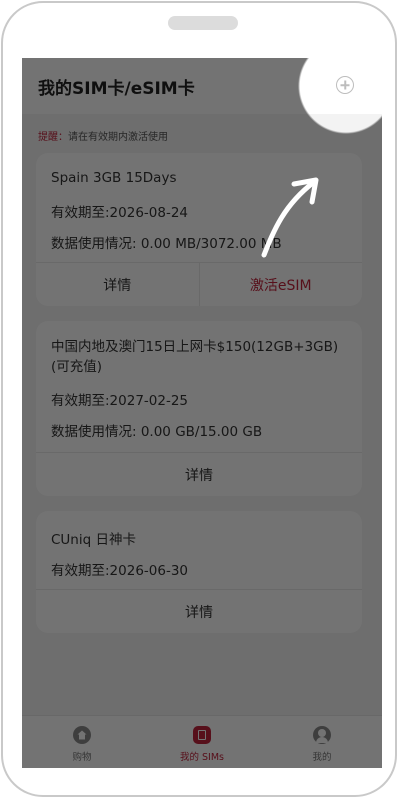 This screenshot has width=400, height=800. What do you see at coordinates (93, 540) in the screenshot?
I see `sim-card-title: CUniq 日神卡` at bounding box center [93, 540].